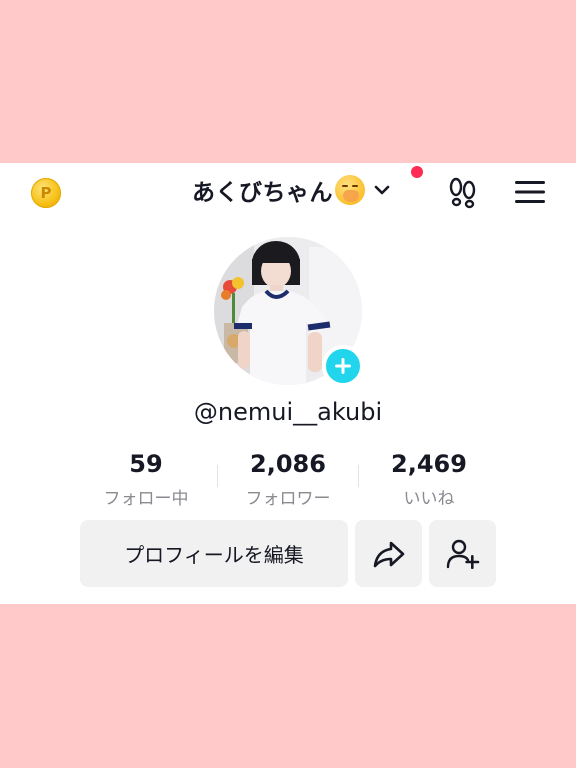  Describe the element at coordinates (146, 479) in the screenshot. I see `following-stat: 59 フォロー中` at that location.